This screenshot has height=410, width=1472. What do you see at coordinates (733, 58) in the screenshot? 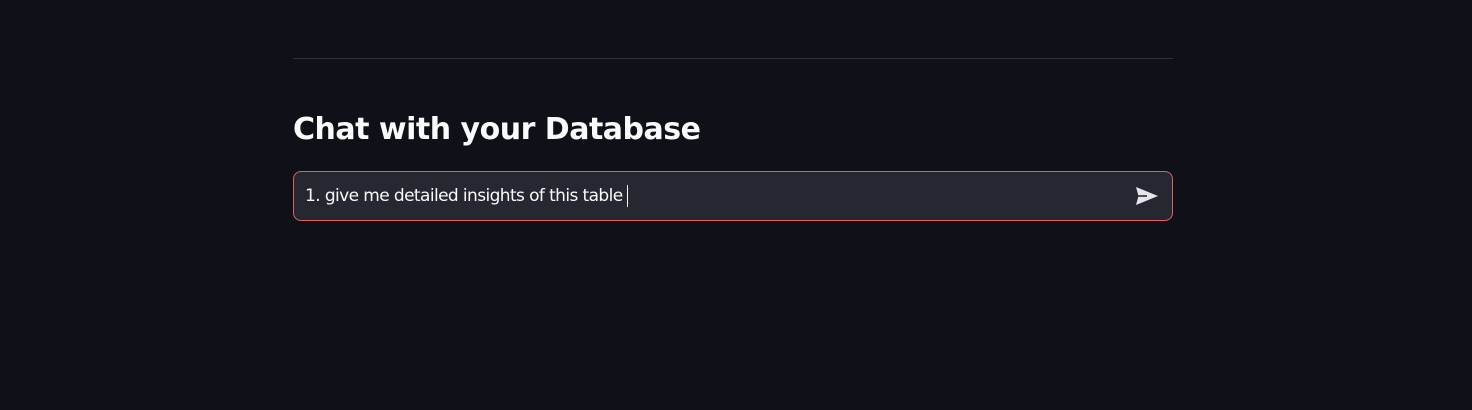
I see `divider` at bounding box center [733, 58].